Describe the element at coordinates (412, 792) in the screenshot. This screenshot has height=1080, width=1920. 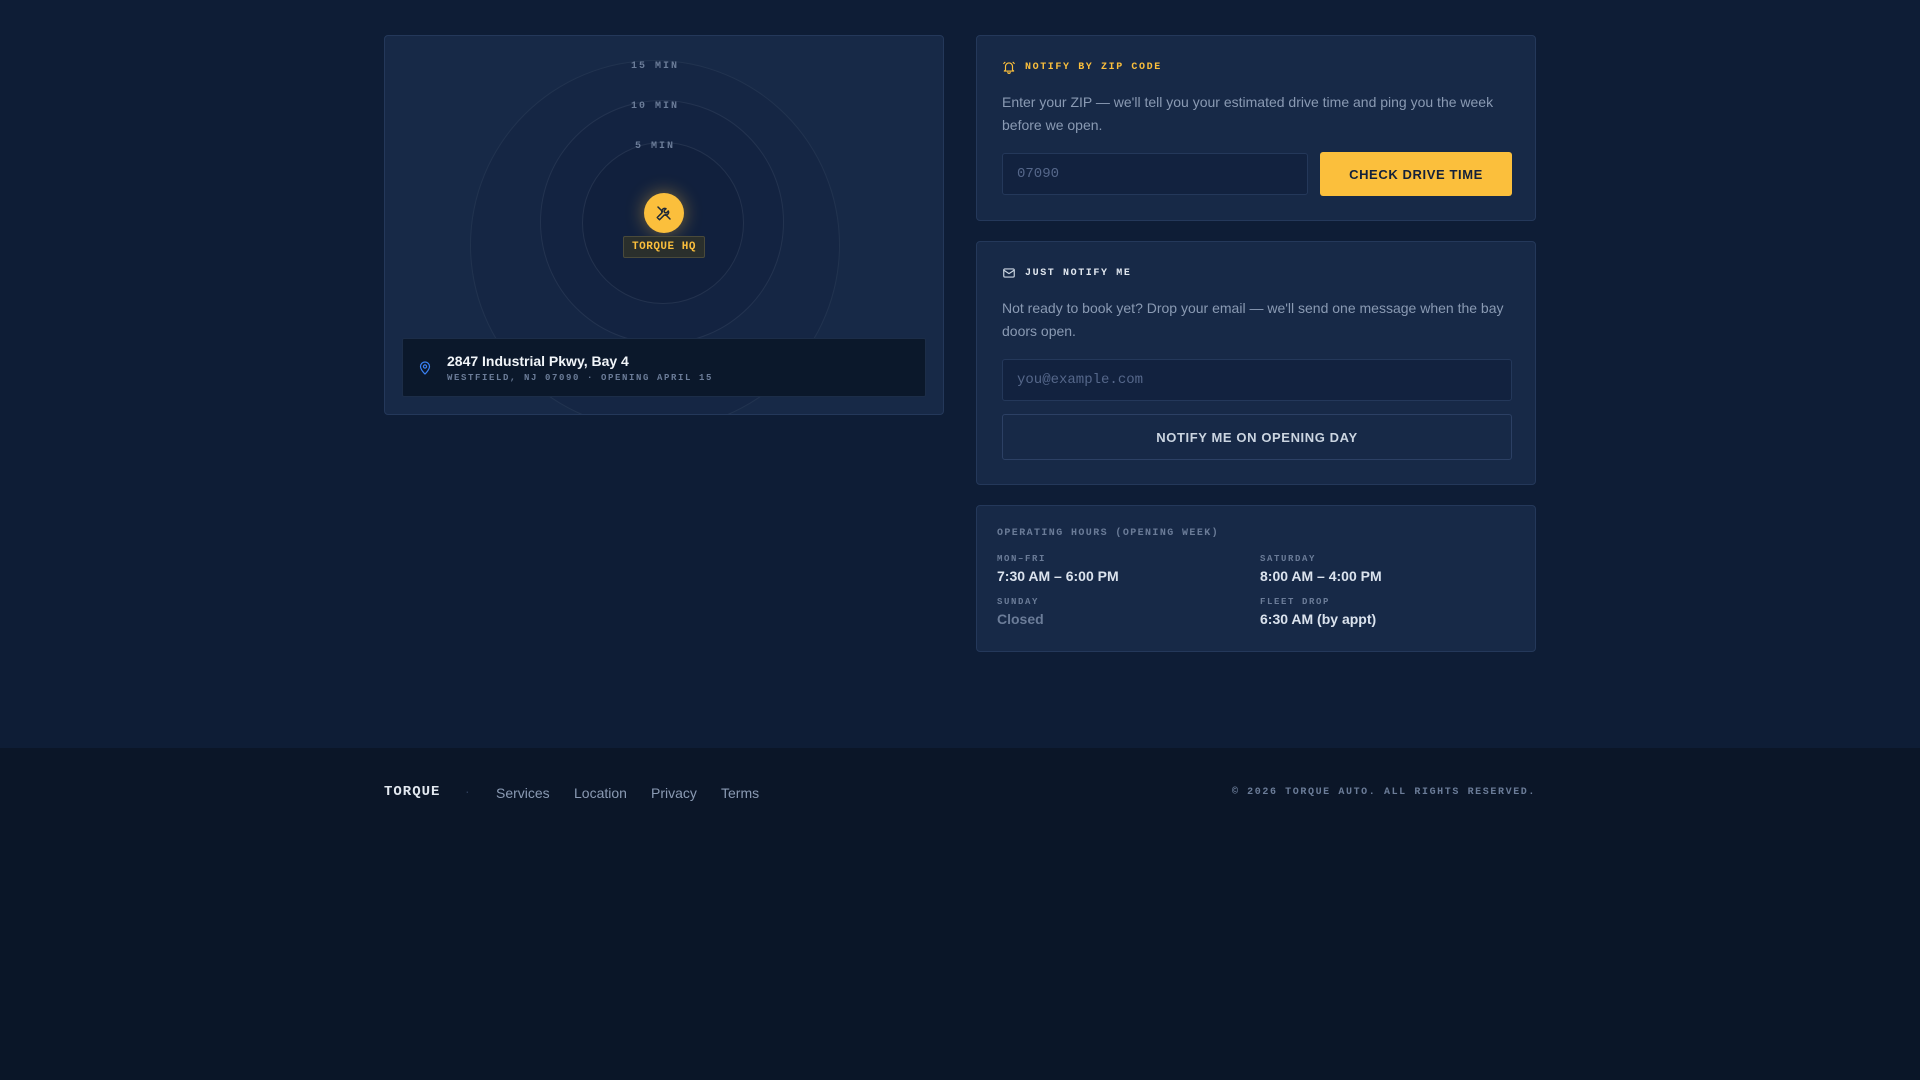
I see `footer-brand: TORQUE` at that location.